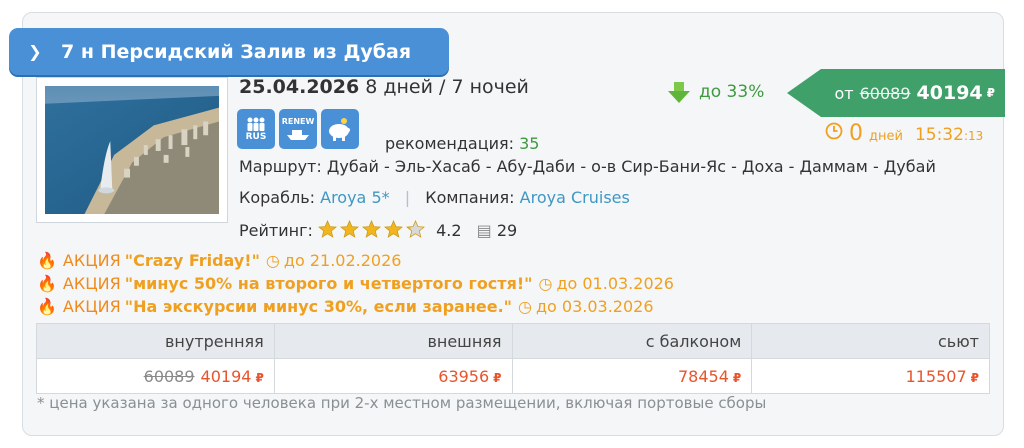  I want to click on feature-badges: RUS RENEW, so click(298, 129).